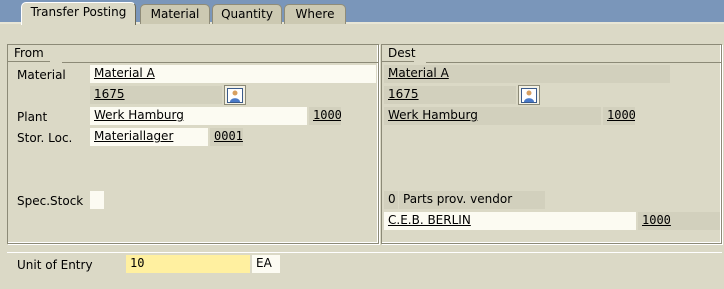 The width and height of the screenshot is (724, 289). I want to click on dest-title-tab-edge, so click(420, 53).